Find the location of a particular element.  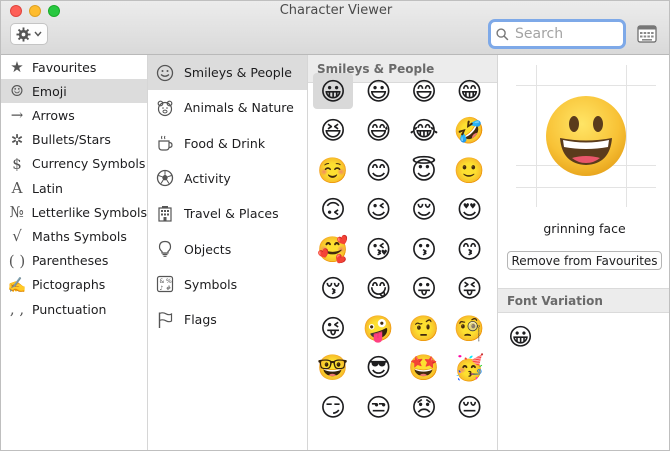

category-label: Emoji is located at coordinates (49, 91).